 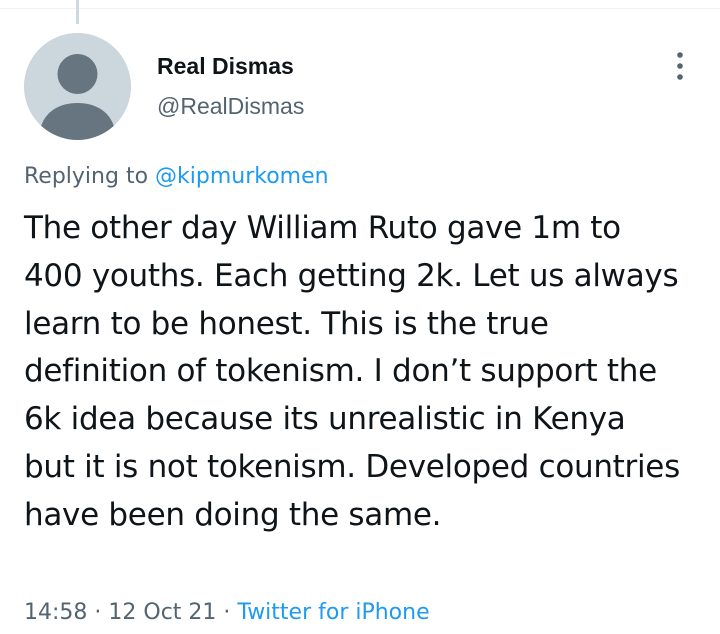 I want to click on author-display-name: Real Dismas, so click(x=225, y=66).